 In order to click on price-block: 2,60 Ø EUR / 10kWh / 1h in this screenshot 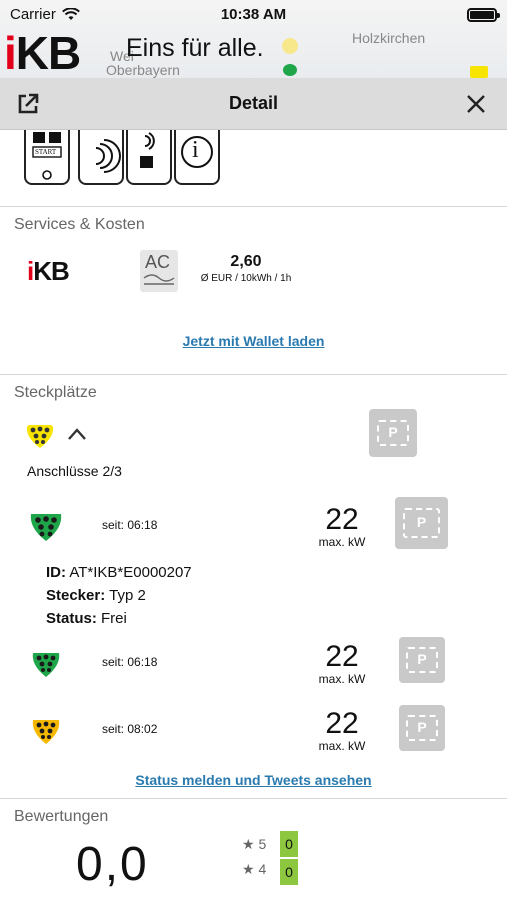, I will do `click(246, 268)`.